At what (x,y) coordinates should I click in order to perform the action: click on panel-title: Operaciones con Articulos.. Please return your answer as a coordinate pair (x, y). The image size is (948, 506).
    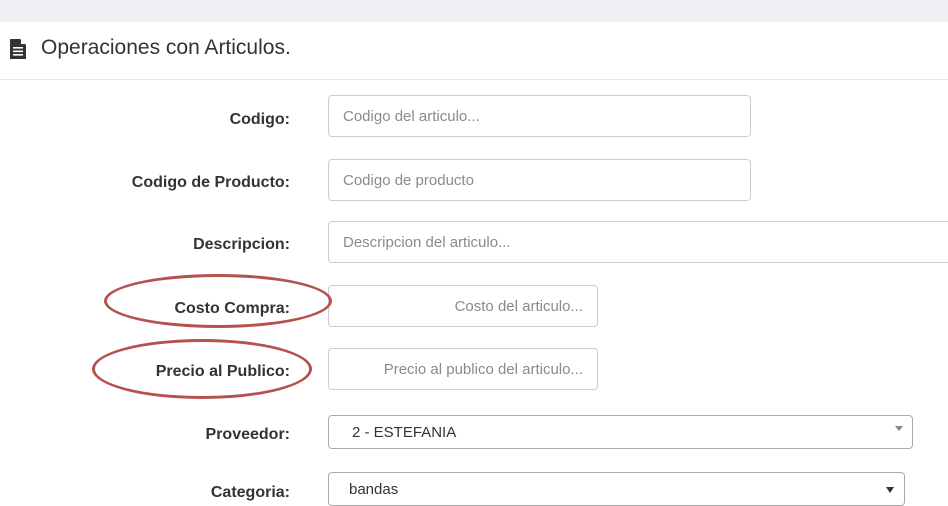
    Looking at the image, I should click on (166, 47).